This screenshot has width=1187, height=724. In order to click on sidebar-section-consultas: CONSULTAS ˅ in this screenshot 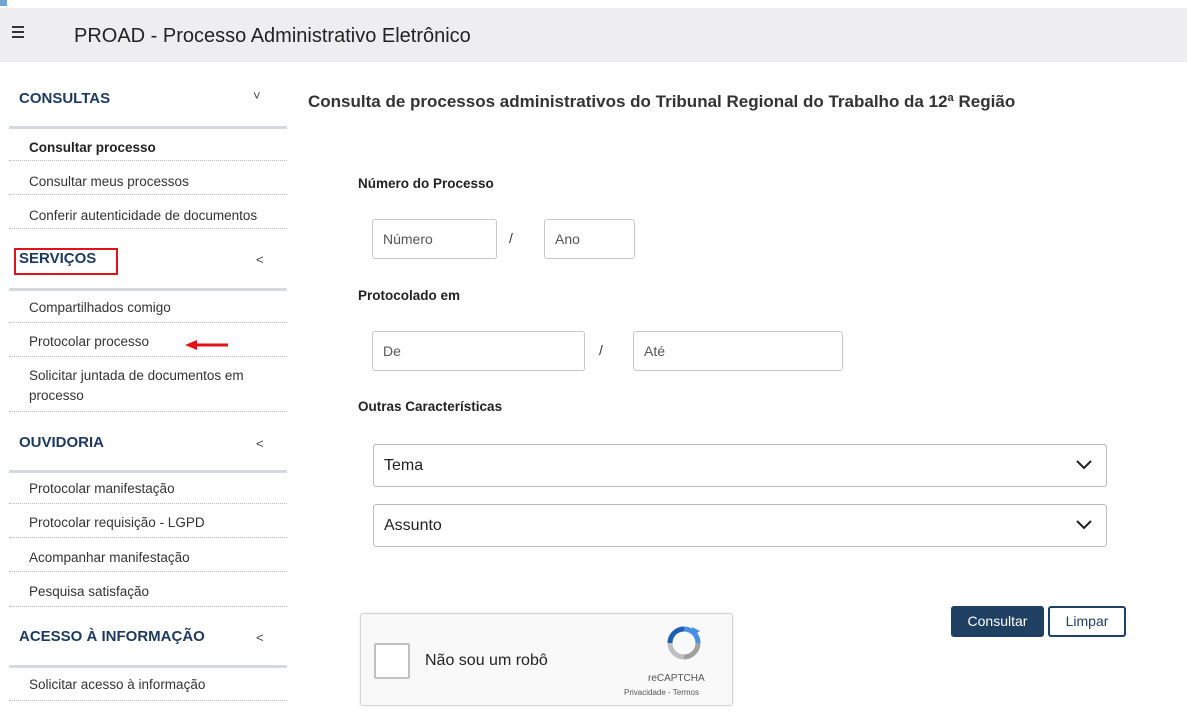, I will do `click(148, 100)`.